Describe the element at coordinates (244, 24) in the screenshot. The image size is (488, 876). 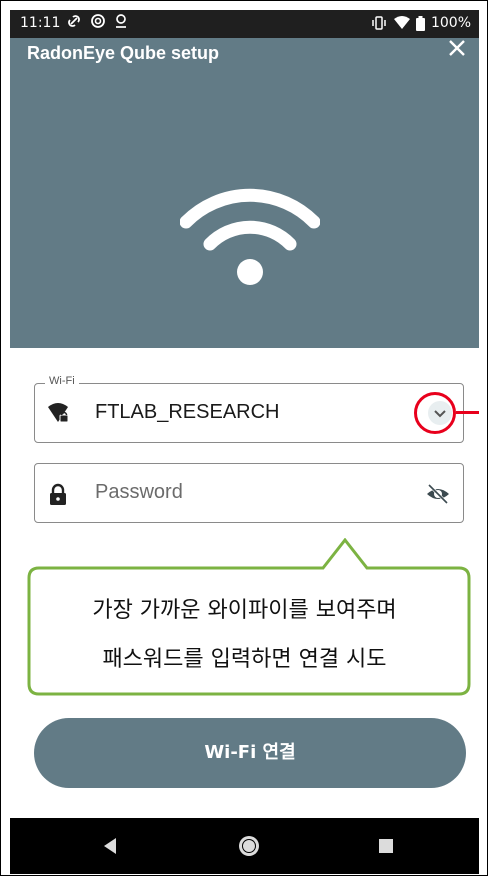
I see `status-bar: 11:11 100%` at that location.